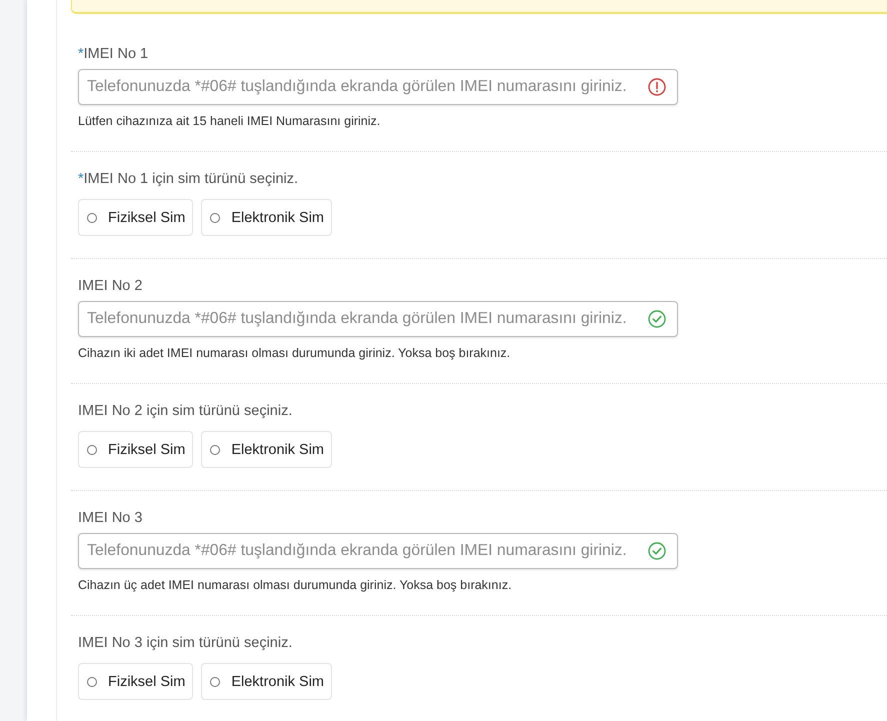 The height and width of the screenshot is (721, 887). What do you see at coordinates (295, 585) in the screenshot?
I see `help-text: Cihazın üç adet IMEI numarası olması durumunda giriniz. Yoksa boş bırakınız.` at bounding box center [295, 585].